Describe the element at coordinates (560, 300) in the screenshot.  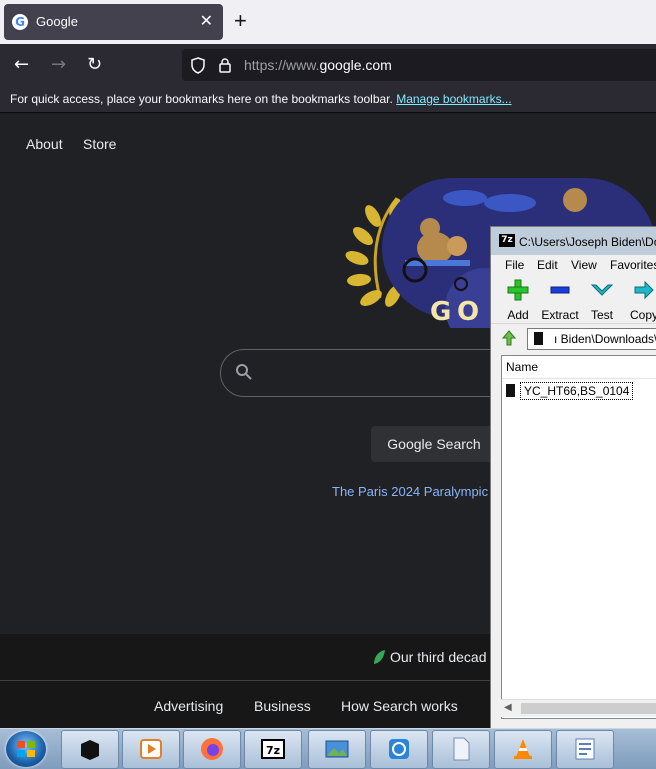
I see `extract-button: Extract` at that location.